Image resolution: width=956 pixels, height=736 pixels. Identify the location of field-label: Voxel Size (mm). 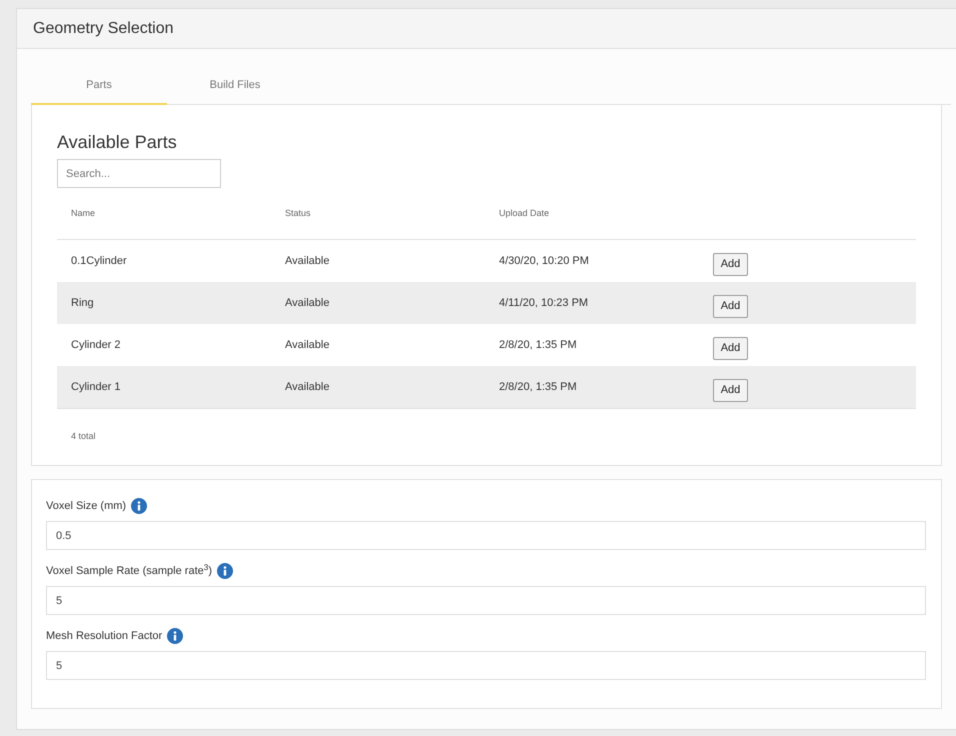
(86, 506).